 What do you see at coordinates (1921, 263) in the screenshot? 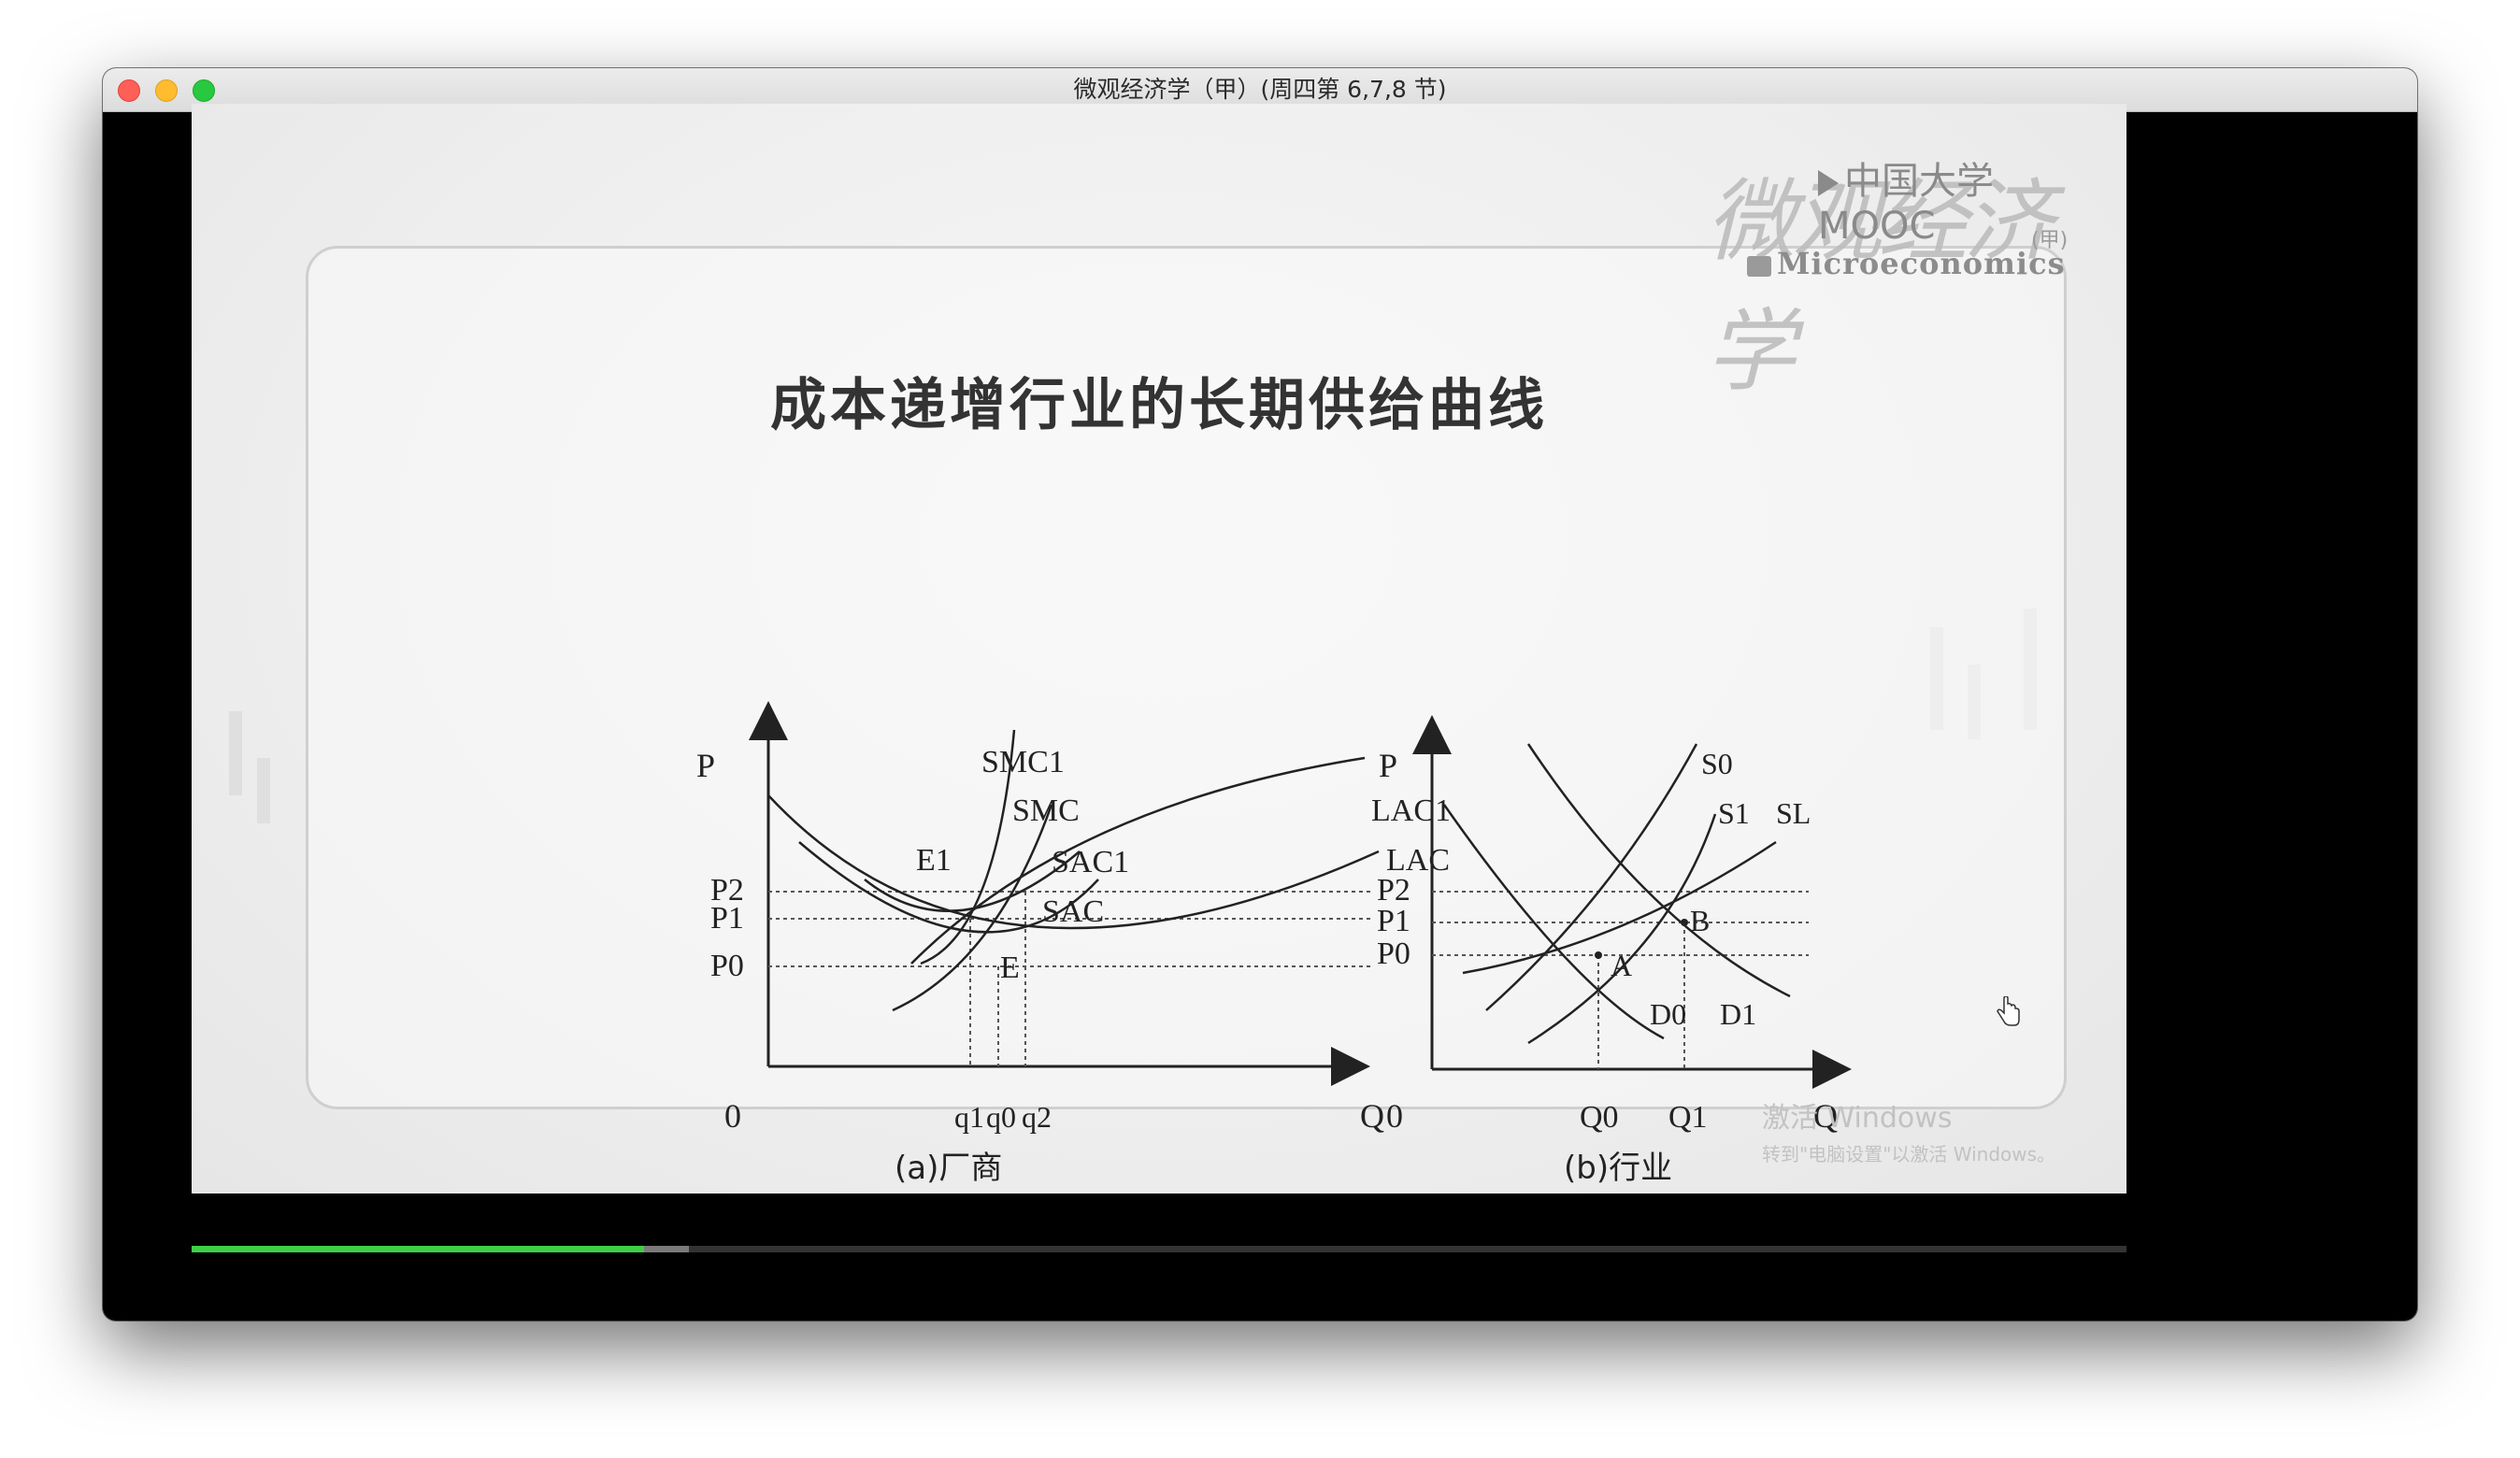
I see `logo-en-text: Microeconomics` at bounding box center [1921, 263].